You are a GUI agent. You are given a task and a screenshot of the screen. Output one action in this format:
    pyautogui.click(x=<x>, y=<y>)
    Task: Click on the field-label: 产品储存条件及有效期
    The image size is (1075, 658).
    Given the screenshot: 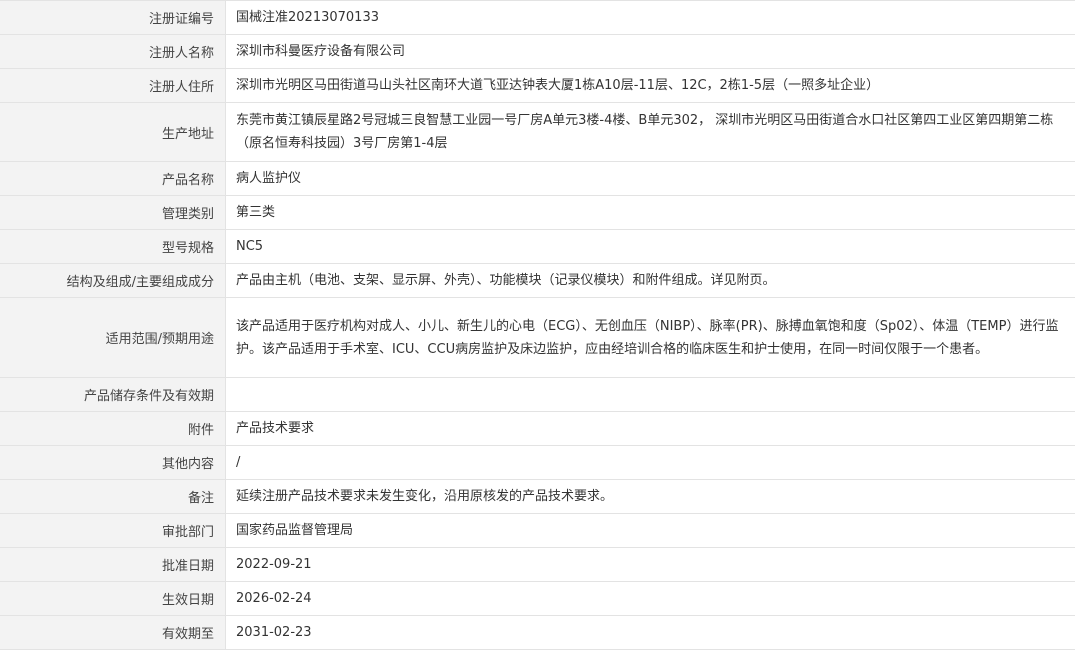 What is the action you would take?
    pyautogui.click(x=113, y=394)
    